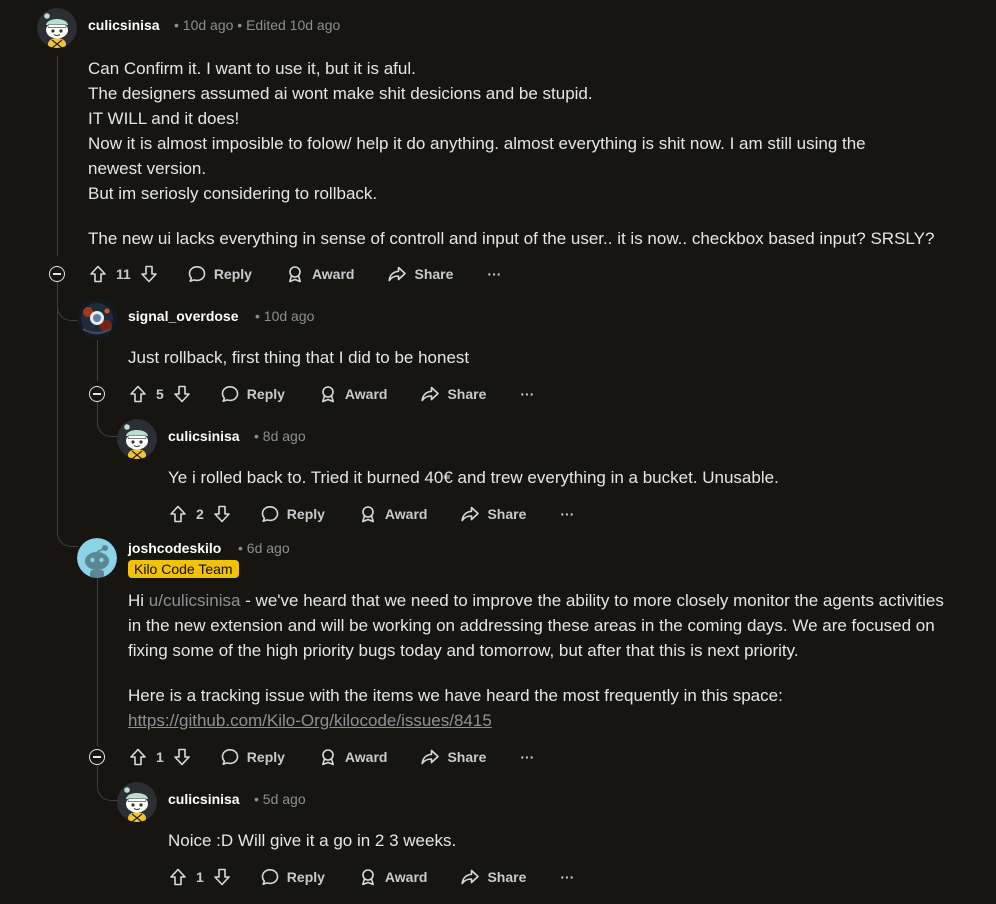 This screenshot has height=904, width=996. What do you see at coordinates (164, 118) in the screenshot?
I see `comment-line: IT WILL and it does!` at bounding box center [164, 118].